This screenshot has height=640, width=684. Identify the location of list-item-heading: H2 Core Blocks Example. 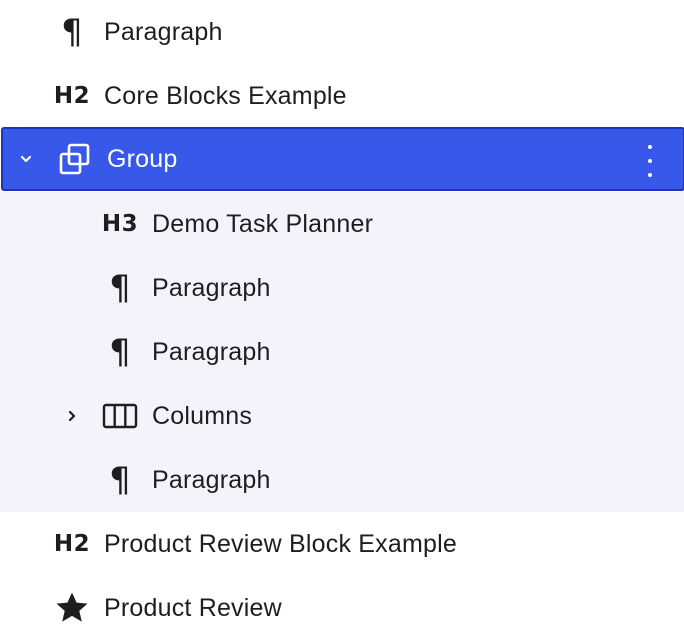
(342, 96).